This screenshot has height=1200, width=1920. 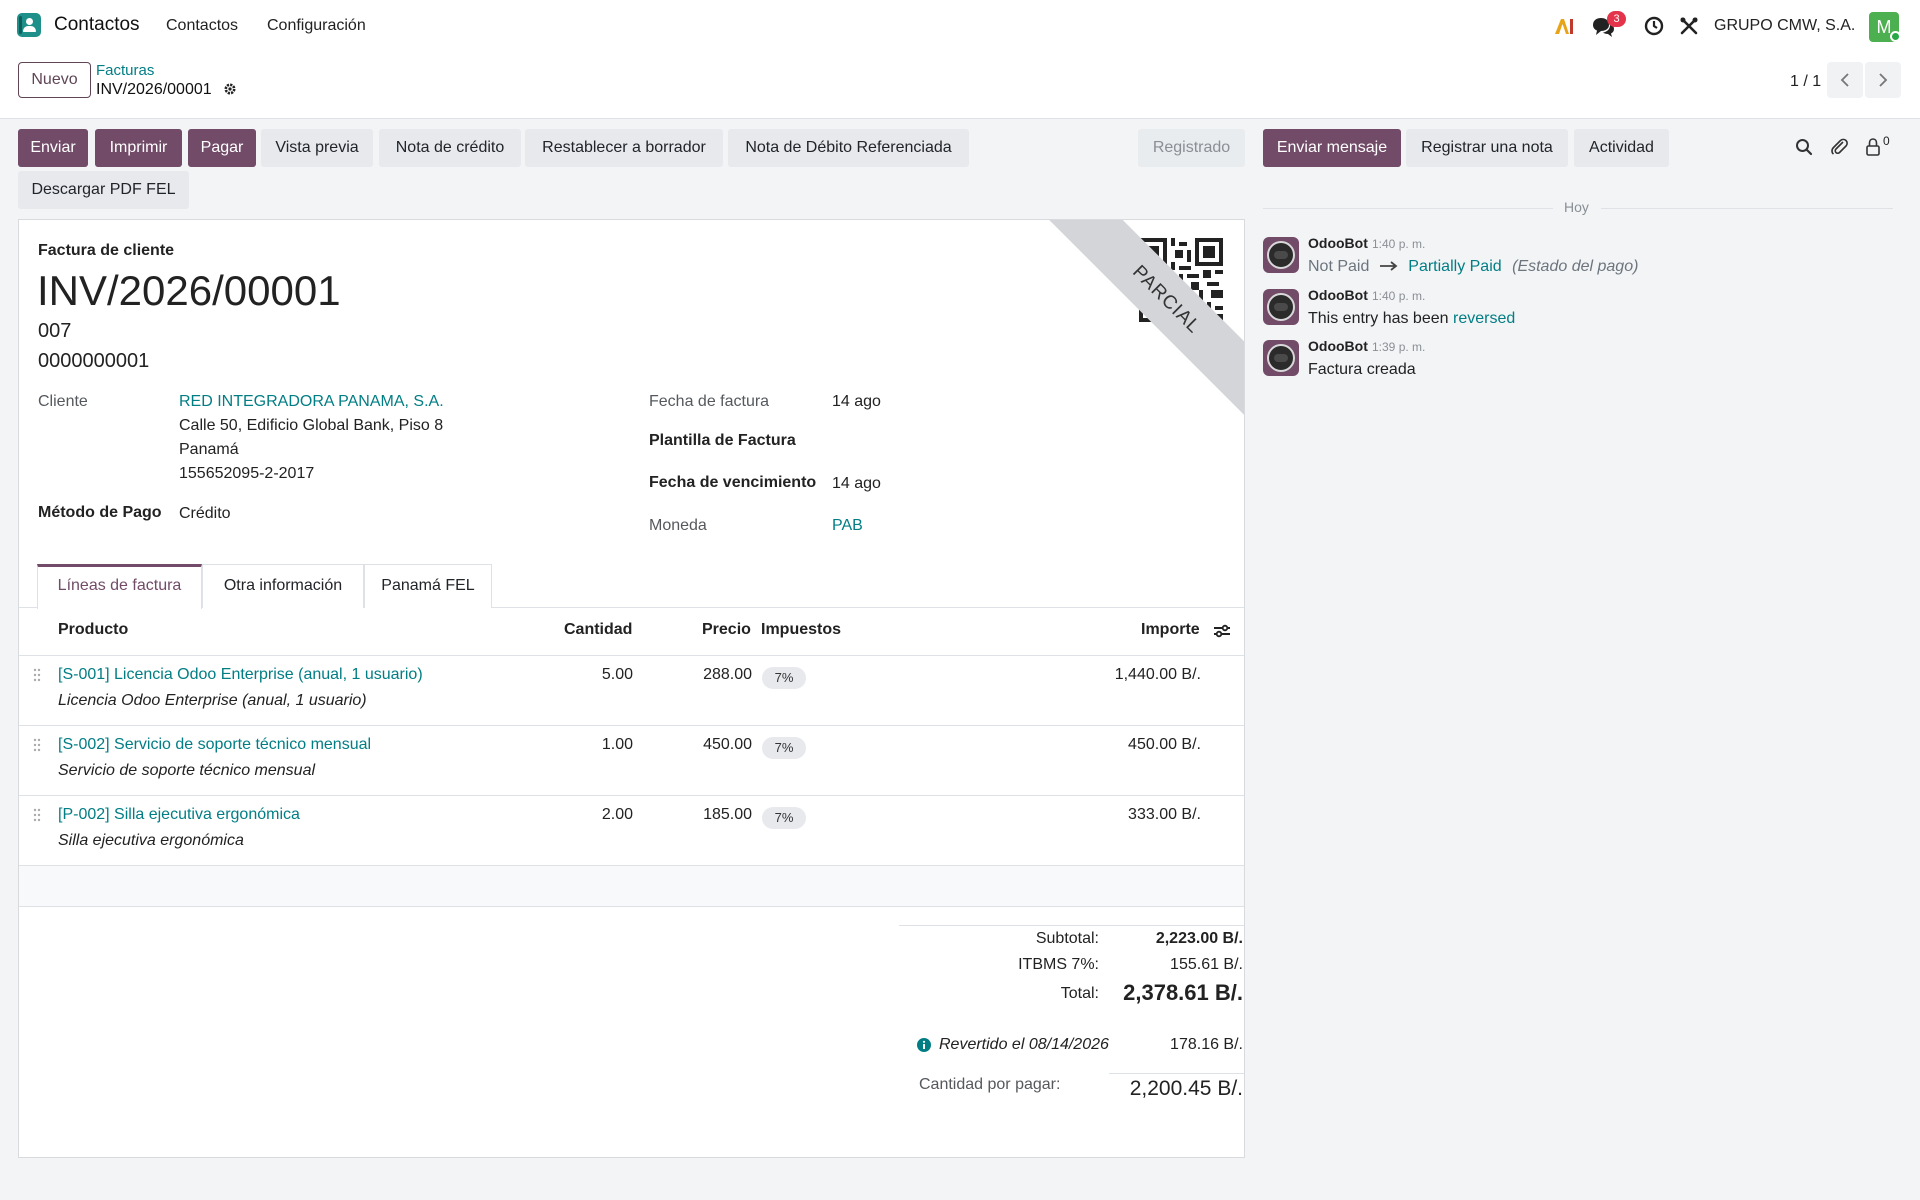 What do you see at coordinates (586, 745) in the screenshot?
I see `line-quantity: 1.00` at bounding box center [586, 745].